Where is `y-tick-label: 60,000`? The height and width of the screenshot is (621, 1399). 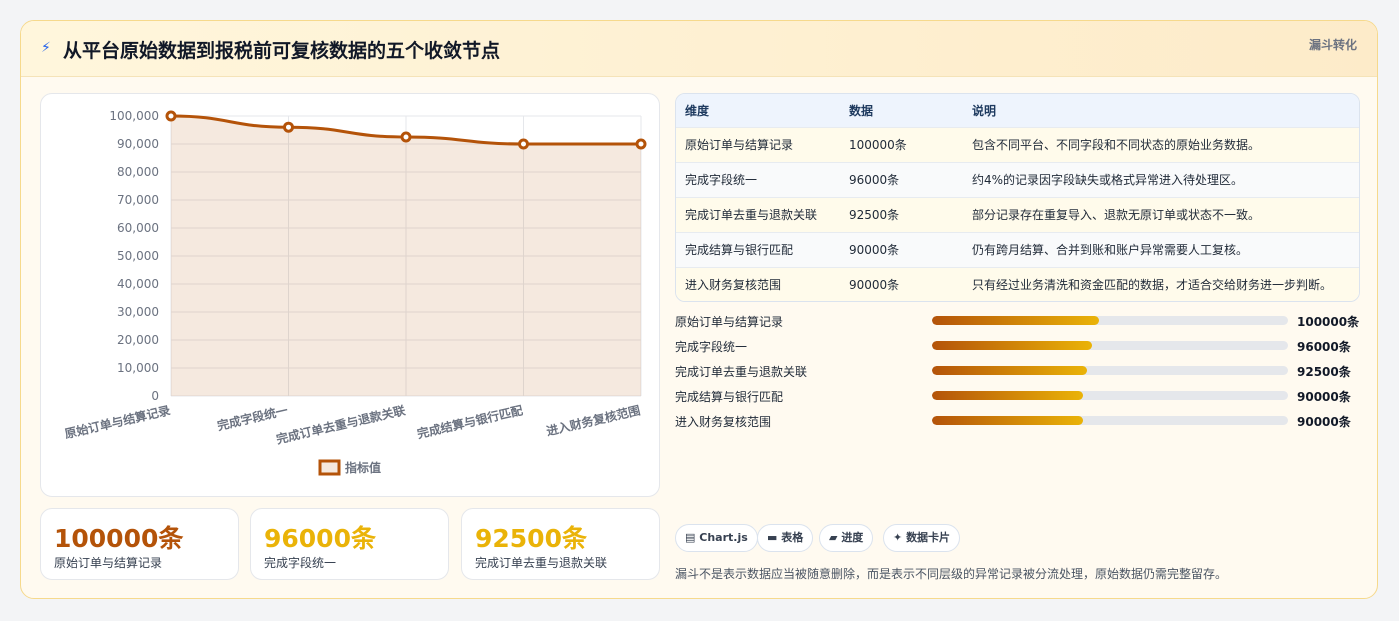 y-tick-label: 60,000 is located at coordinates (138, 228).